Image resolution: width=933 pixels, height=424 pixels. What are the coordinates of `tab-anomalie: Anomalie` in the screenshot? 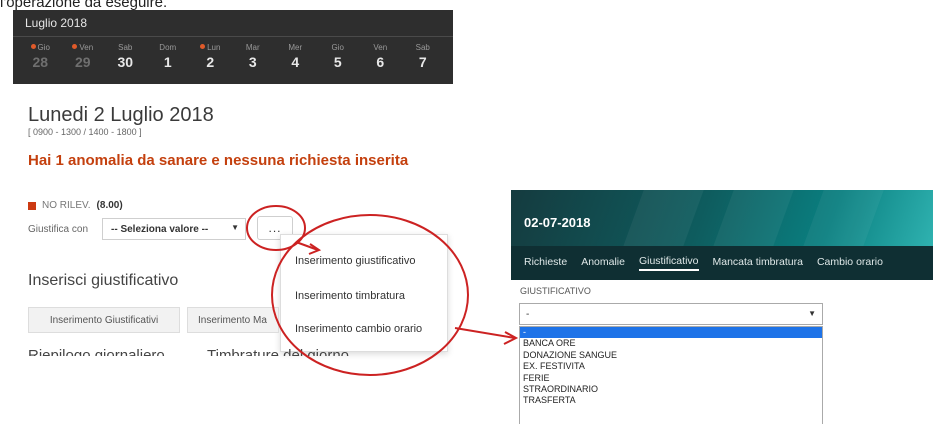 It's located at (603, 263).